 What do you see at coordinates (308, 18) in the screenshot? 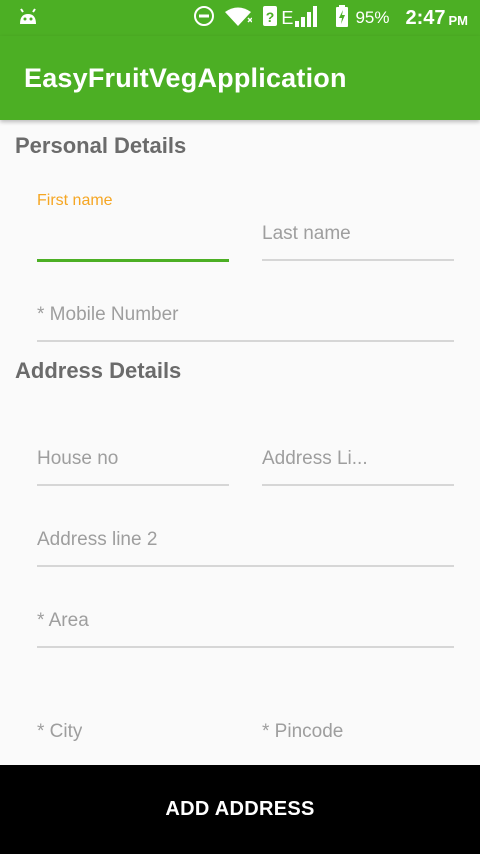
I see `signal-icon` at bounding box center [308, 18].